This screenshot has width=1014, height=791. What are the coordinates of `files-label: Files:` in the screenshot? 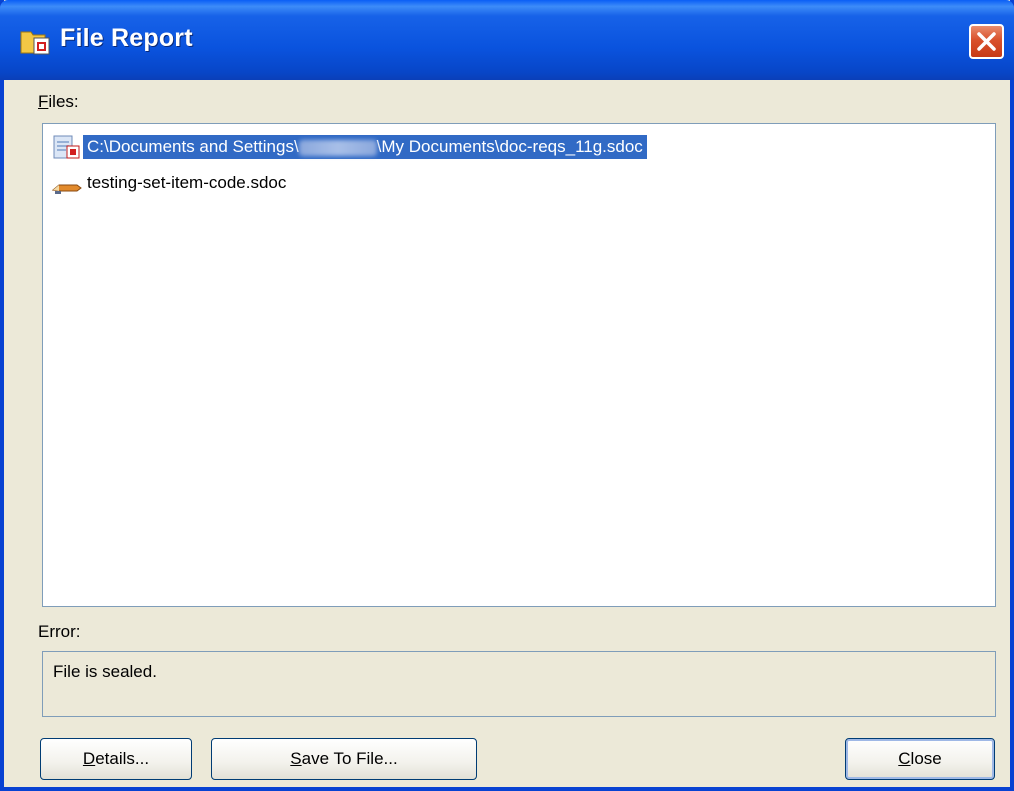 It's located at (58, 101).